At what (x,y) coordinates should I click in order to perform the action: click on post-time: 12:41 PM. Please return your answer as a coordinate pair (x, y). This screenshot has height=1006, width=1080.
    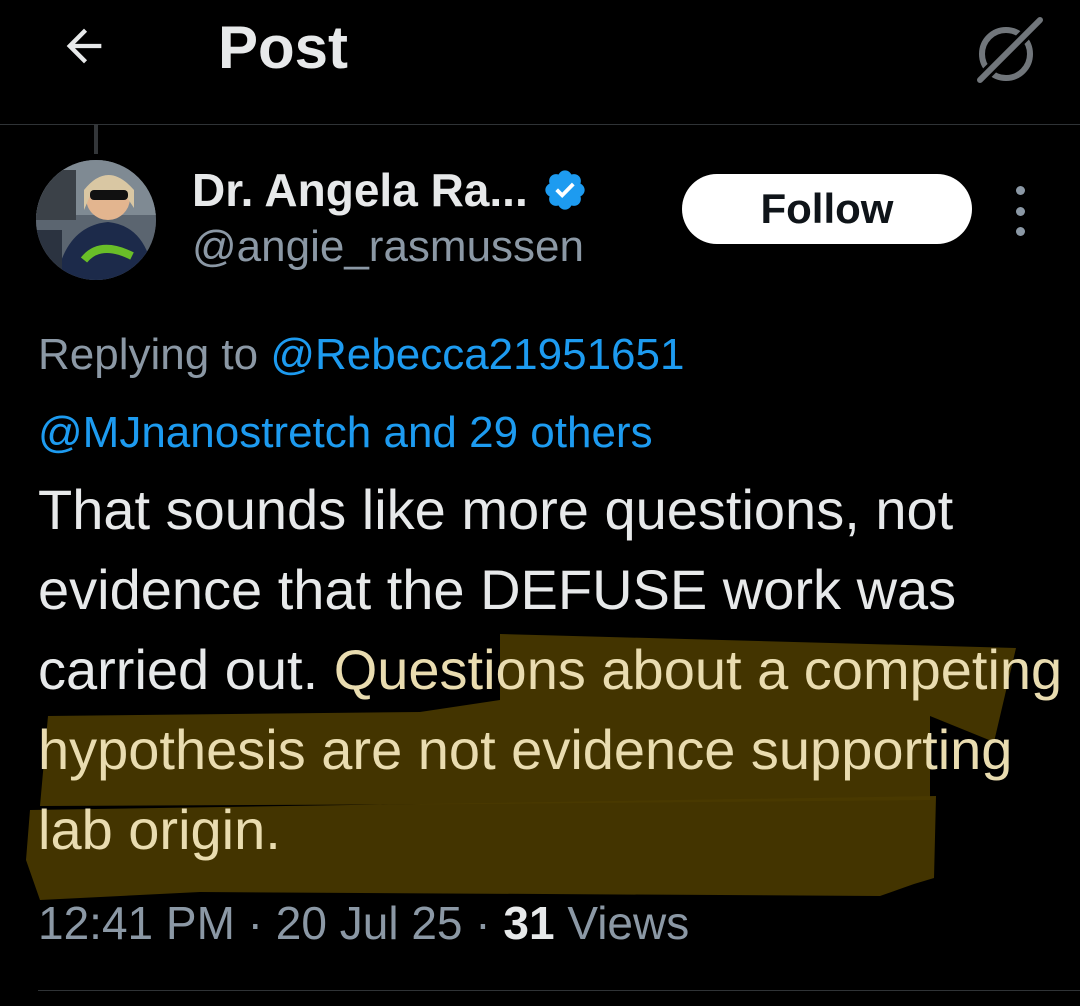
    Looking at the image, I should click on (136, 923).